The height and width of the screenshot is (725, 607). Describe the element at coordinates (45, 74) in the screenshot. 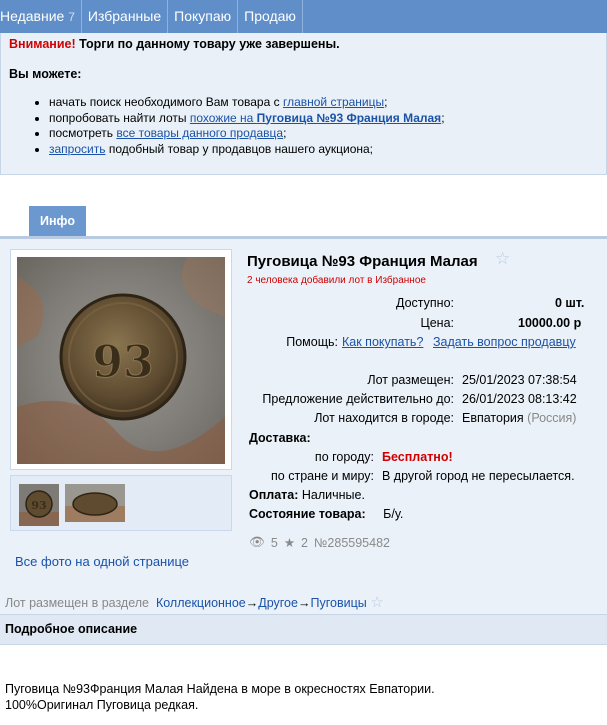

I see `you-can-heading: Вы можете:` at that location.